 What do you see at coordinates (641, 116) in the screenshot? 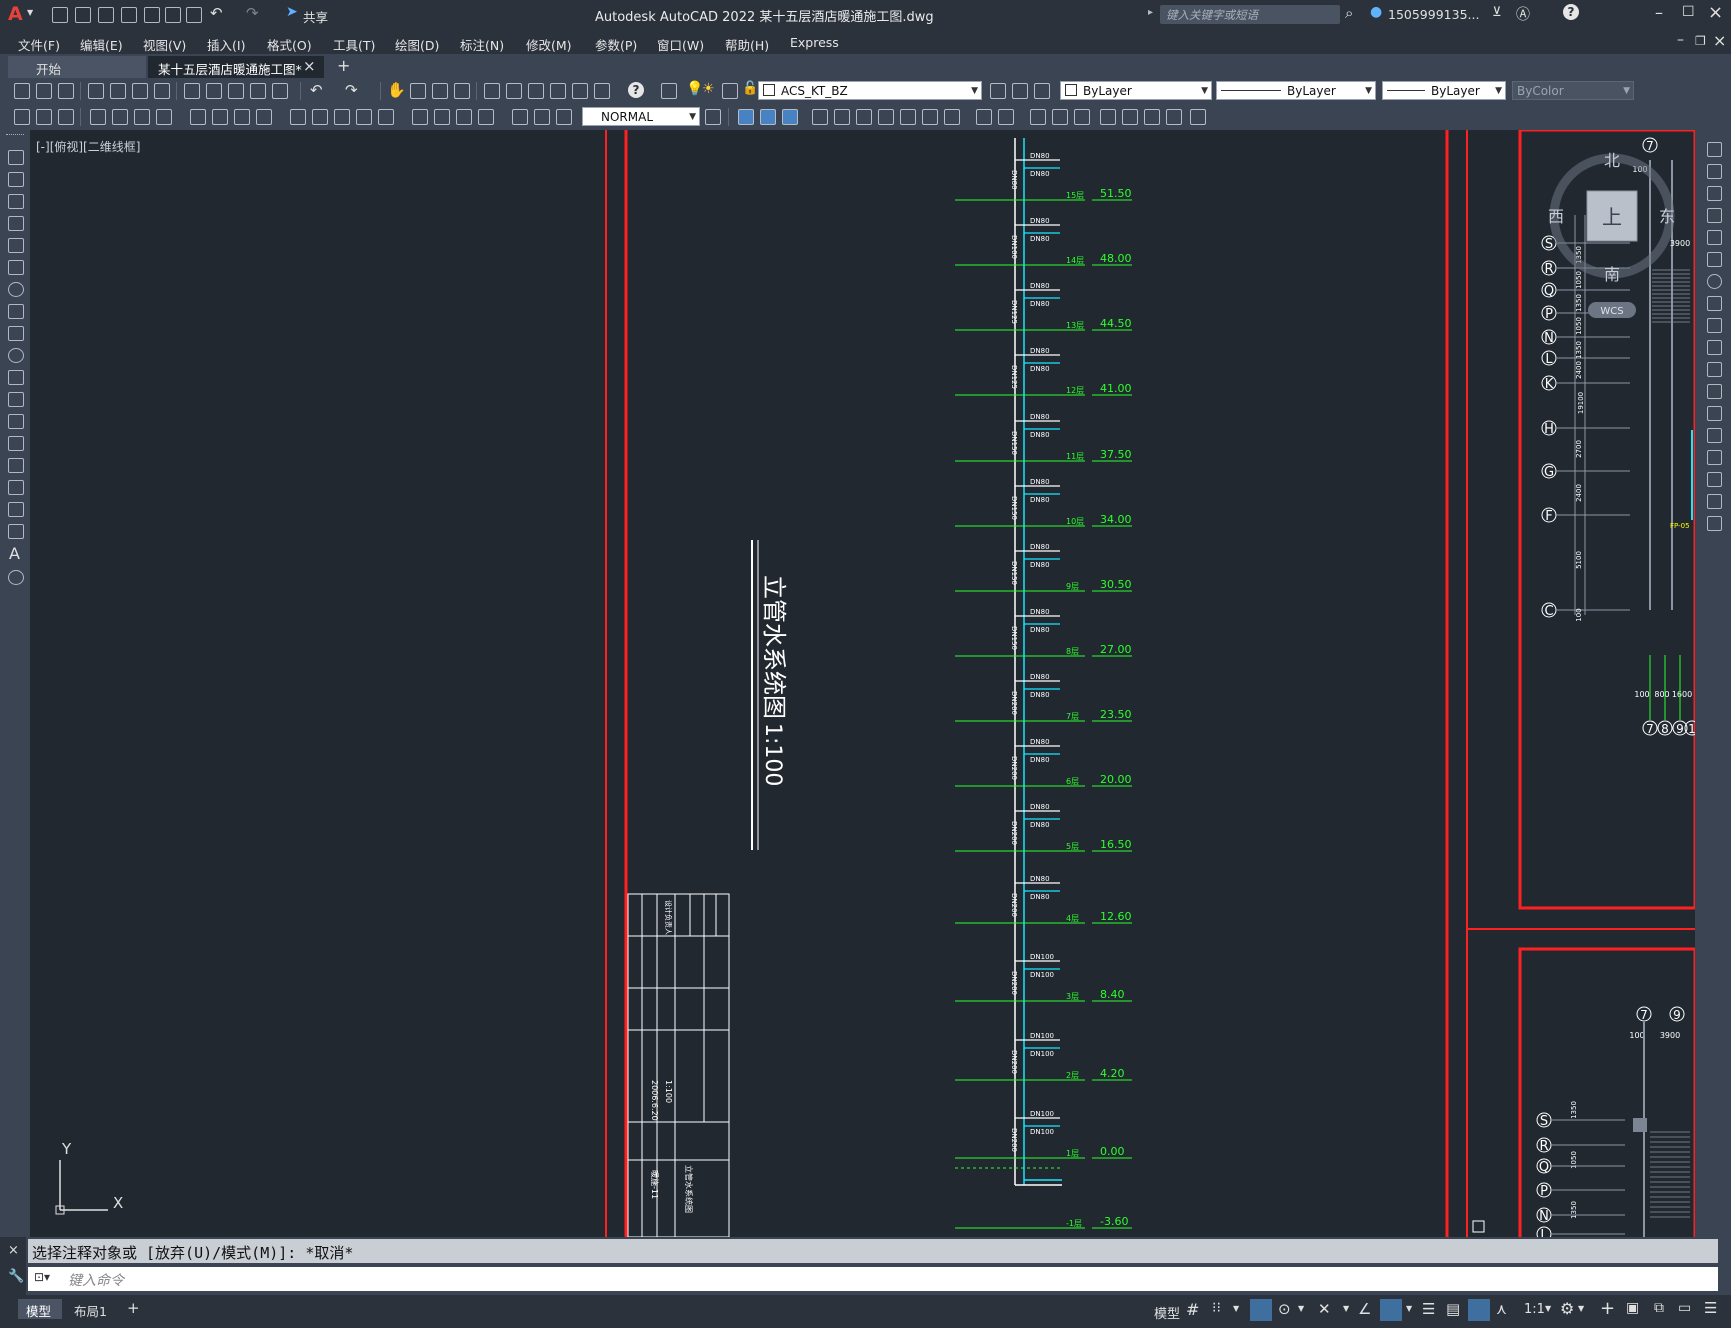
I see `dimstyle-dropdown: NORMAL ▼` at bounding box center [641, 116].